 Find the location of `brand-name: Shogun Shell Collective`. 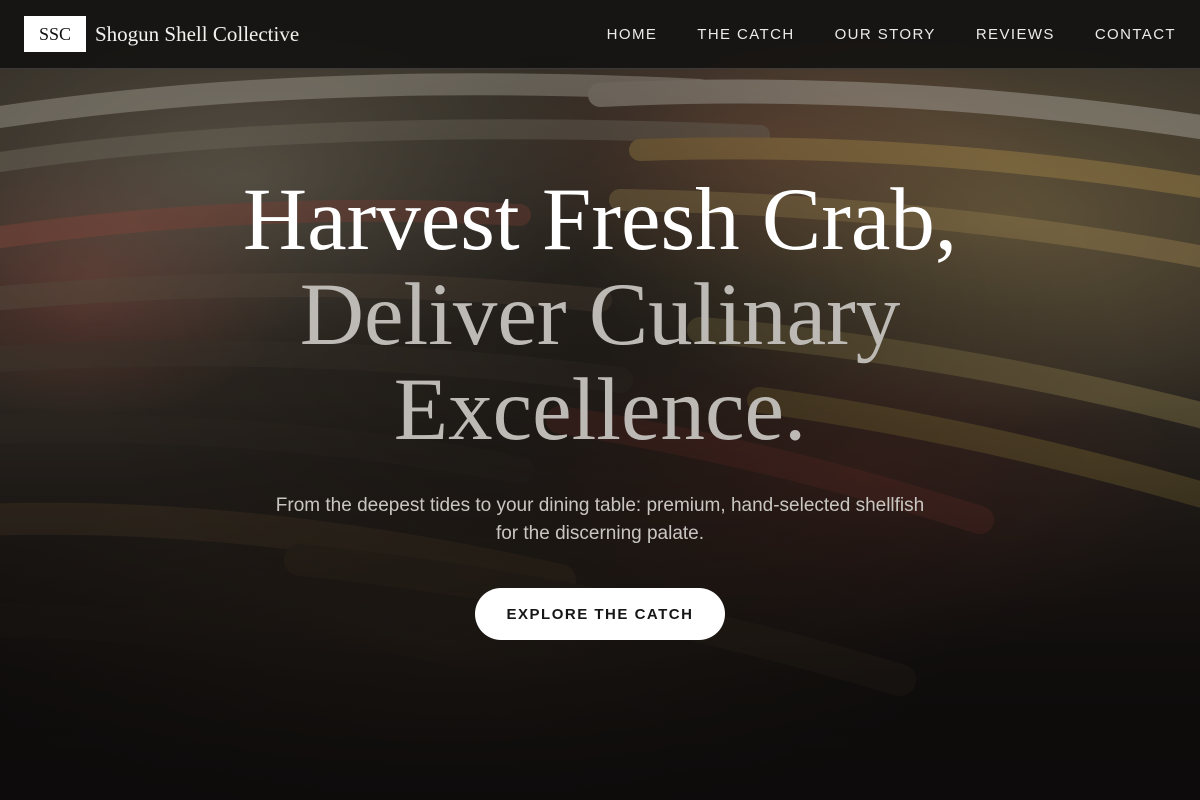

brand-name: Shogun Shell Collective is located at coordinates (197, 33).